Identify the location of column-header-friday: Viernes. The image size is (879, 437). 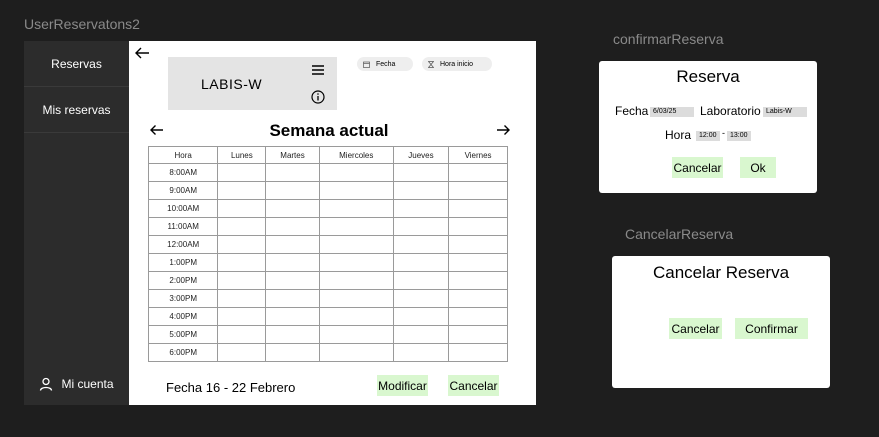
(478, 155).